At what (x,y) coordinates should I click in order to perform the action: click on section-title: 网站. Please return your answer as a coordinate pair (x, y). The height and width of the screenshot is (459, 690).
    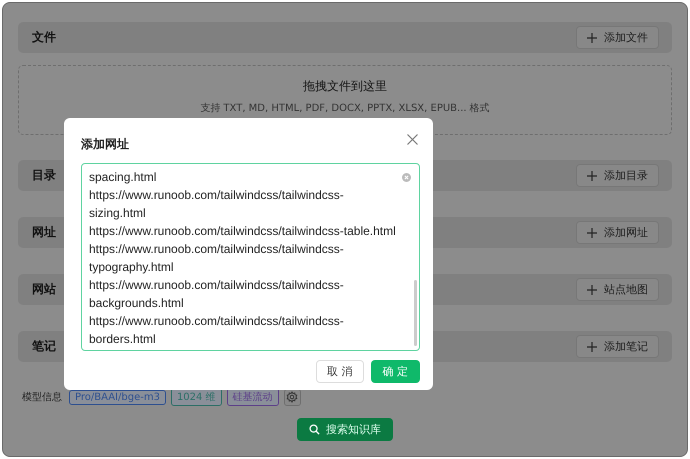
    Looking at the image, I should click on (44, 289).